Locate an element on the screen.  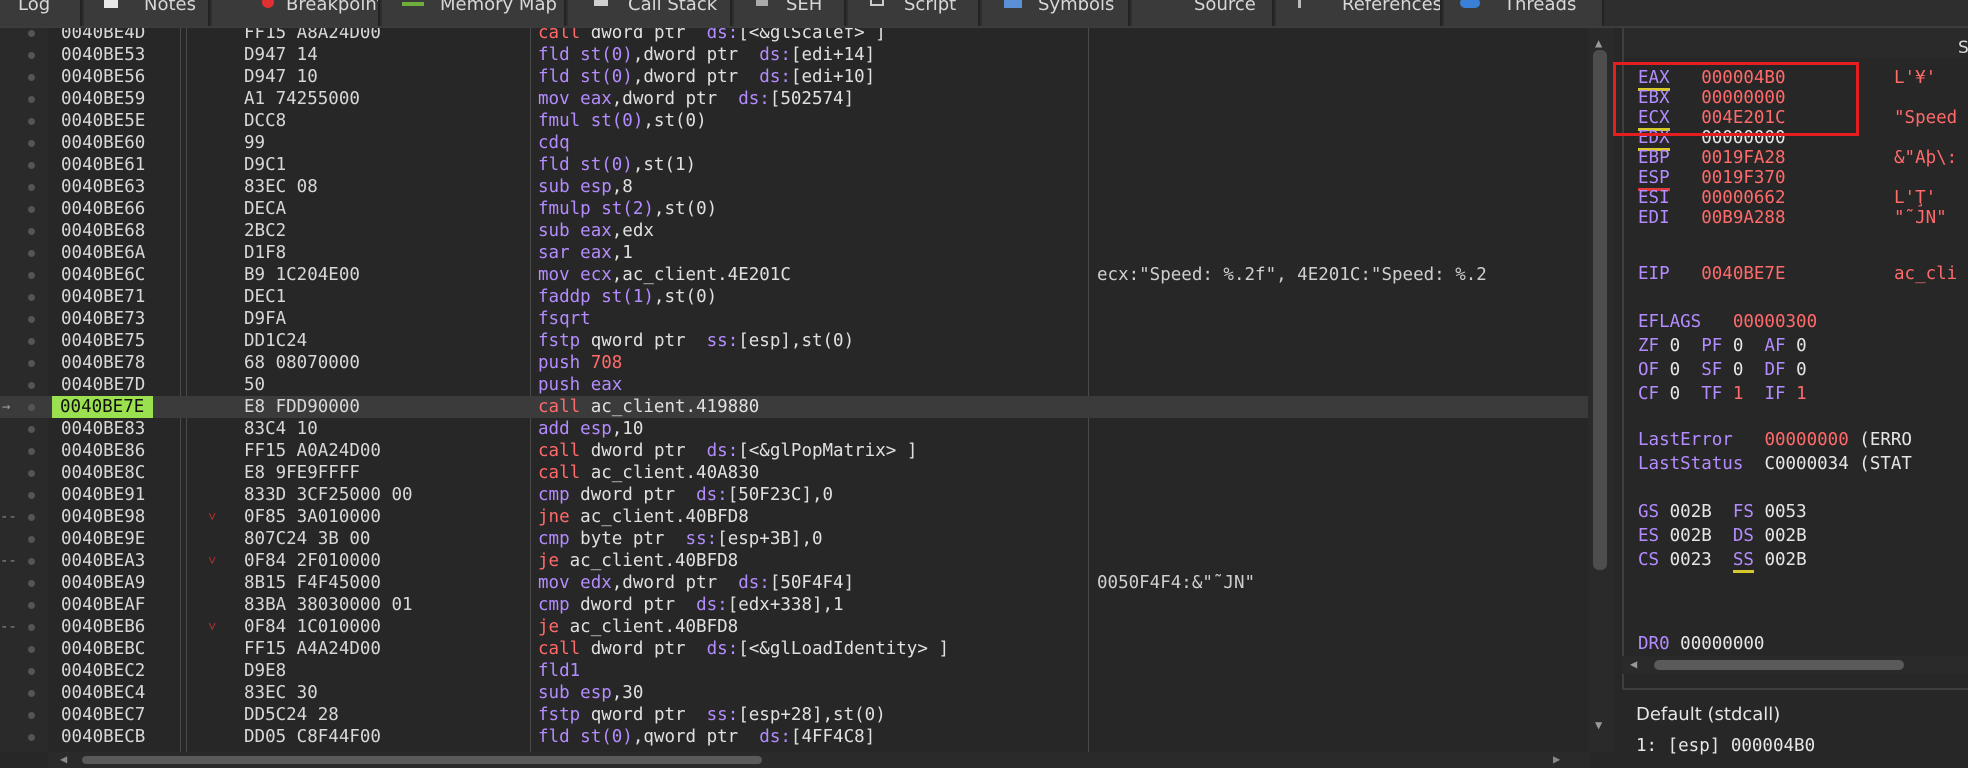
instruction-cell: cmp byte ptr ss:[esp+3B],0 is located at coordinates (680, 539).